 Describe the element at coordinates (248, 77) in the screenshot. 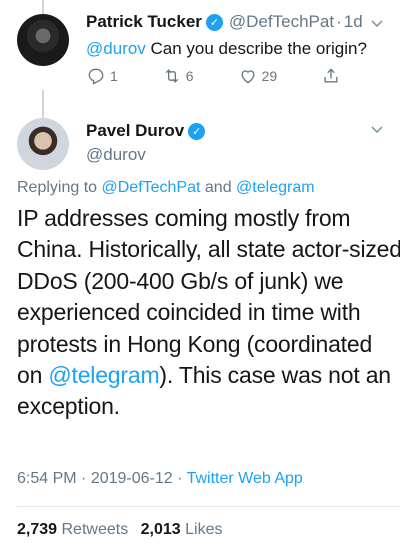

I see `heart-icon` at that location.